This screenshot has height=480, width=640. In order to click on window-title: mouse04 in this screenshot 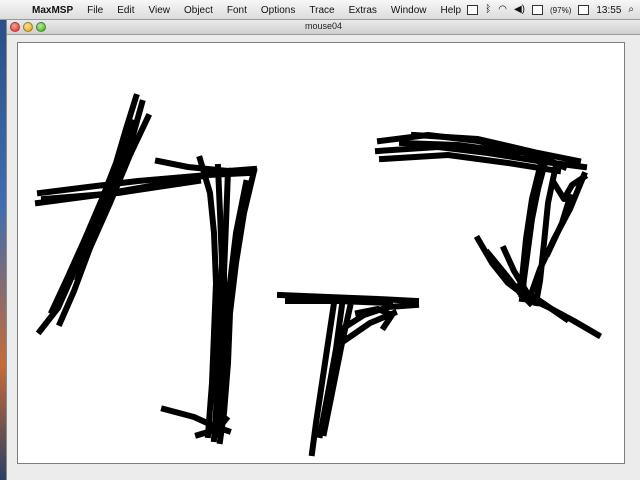, I will do `click(323, 26)`.